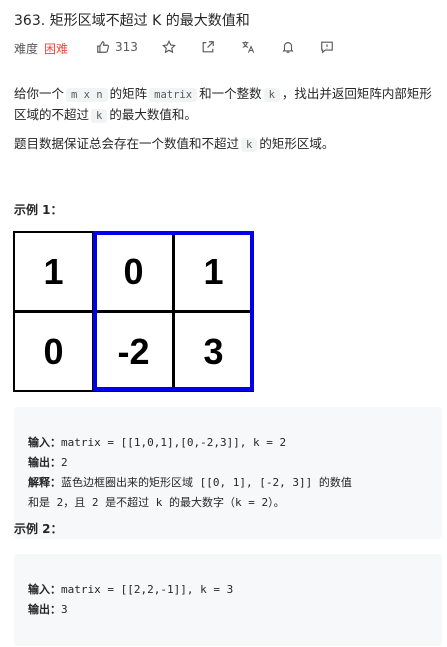 This screenshot has height=647, width=447. I want to click on example-2-heading: 示例 2：, so click(38, 529).